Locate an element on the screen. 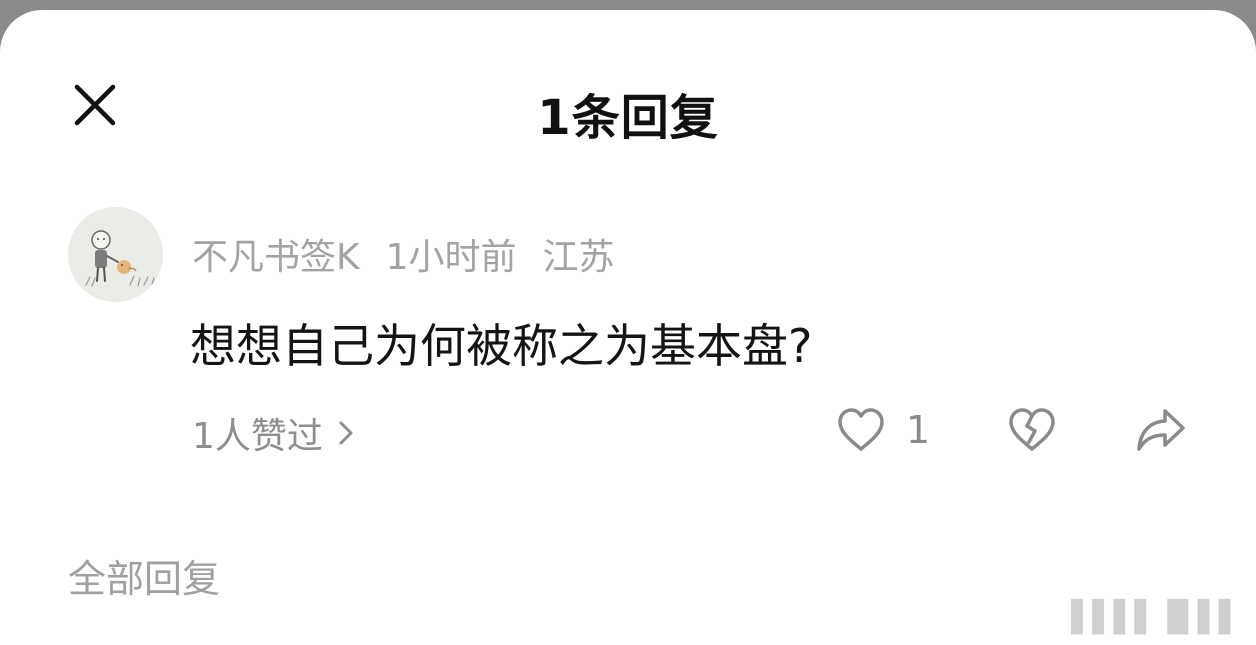 Image resolution: width=1256 pixels, height=645 pixels. like-button: 1 is located at coordinates (883, 430).